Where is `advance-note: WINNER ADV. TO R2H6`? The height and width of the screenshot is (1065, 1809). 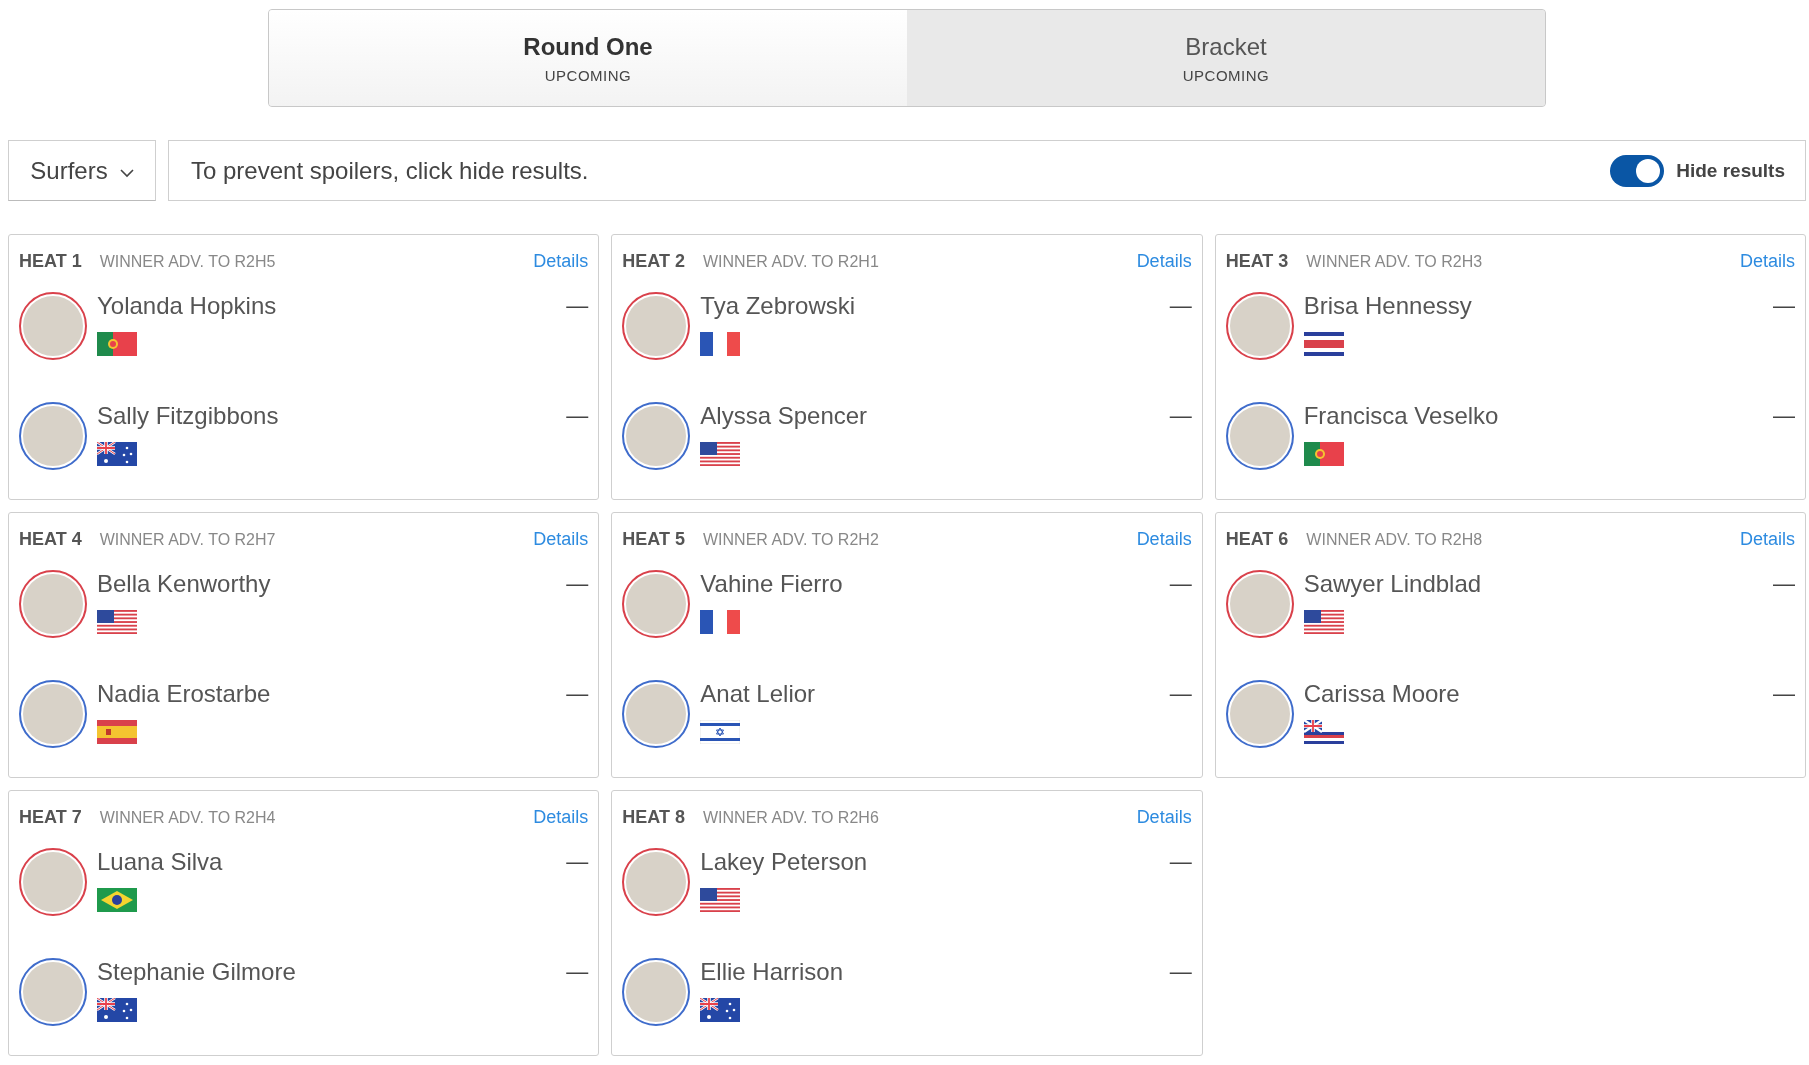 advance-note: WINNER ADV. TO R2H6 is located at coordinates (791, 818).